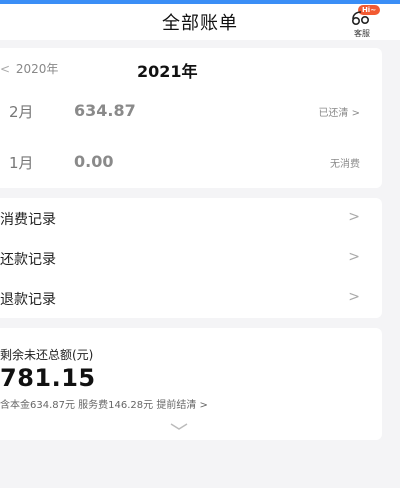  I want to click on customer-service-button: Hi~ 客服, so click(363, 22).